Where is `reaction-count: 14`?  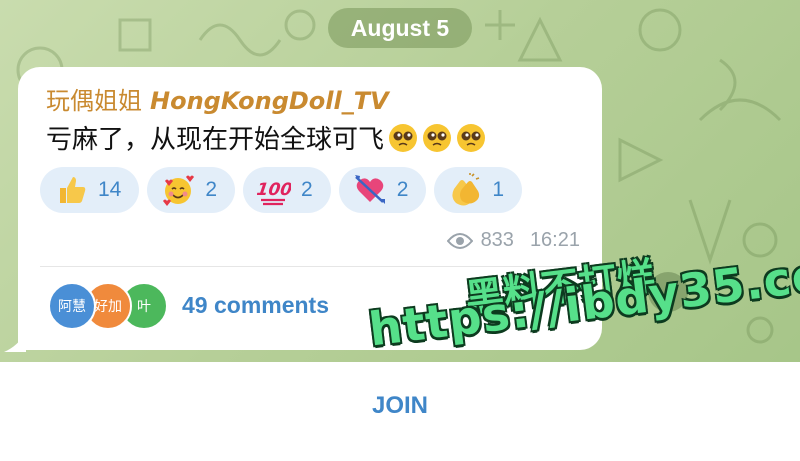 reaction-count: 14 is located at coordinates (110, 189).